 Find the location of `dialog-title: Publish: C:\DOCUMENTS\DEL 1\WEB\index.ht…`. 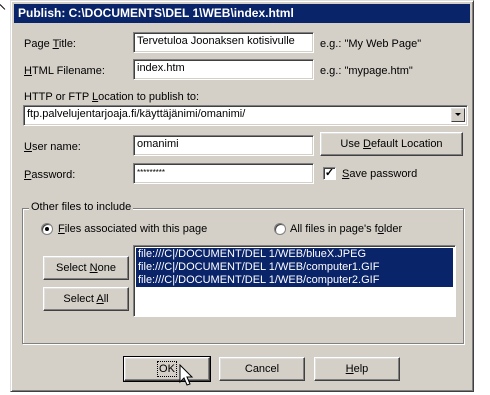

dialog-title: Publish: C:\DOCUMENTS\DEL 1\WEB\index.ht… is located at coordinates (242, 13).